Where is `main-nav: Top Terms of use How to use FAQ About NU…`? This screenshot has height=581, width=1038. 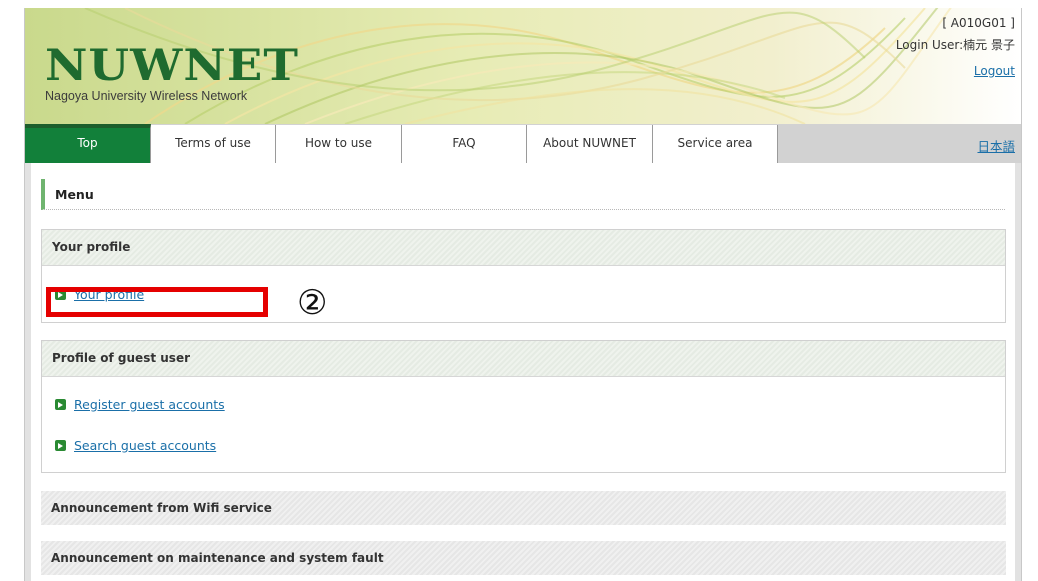
main-nav: Top Terms of use How to use FAQ About NU… is located at coordinates (523, 143).